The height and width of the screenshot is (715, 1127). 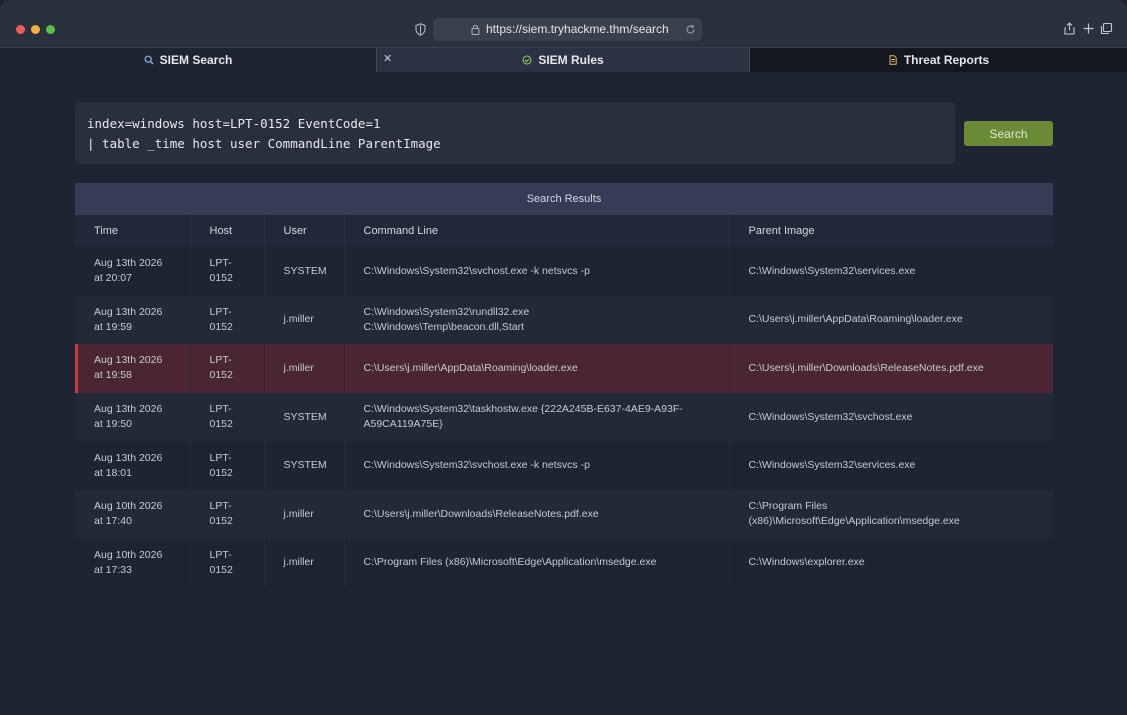 What do you see at coordinates (133, 563) in the screenshot?
I see `time-cell: Aug 10th 2026 at 17:33` at bounding box center [133, 563].